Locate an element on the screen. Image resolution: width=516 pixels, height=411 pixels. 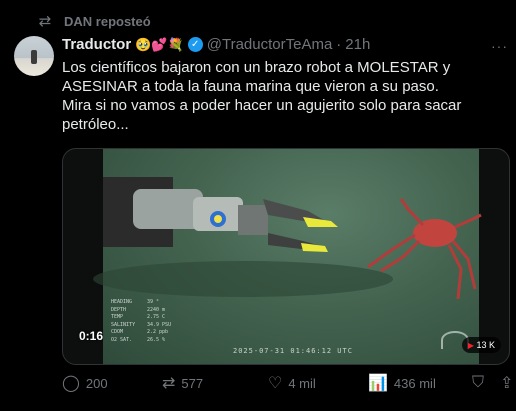
seafloor-shadow is located at coordinates (243, 279).